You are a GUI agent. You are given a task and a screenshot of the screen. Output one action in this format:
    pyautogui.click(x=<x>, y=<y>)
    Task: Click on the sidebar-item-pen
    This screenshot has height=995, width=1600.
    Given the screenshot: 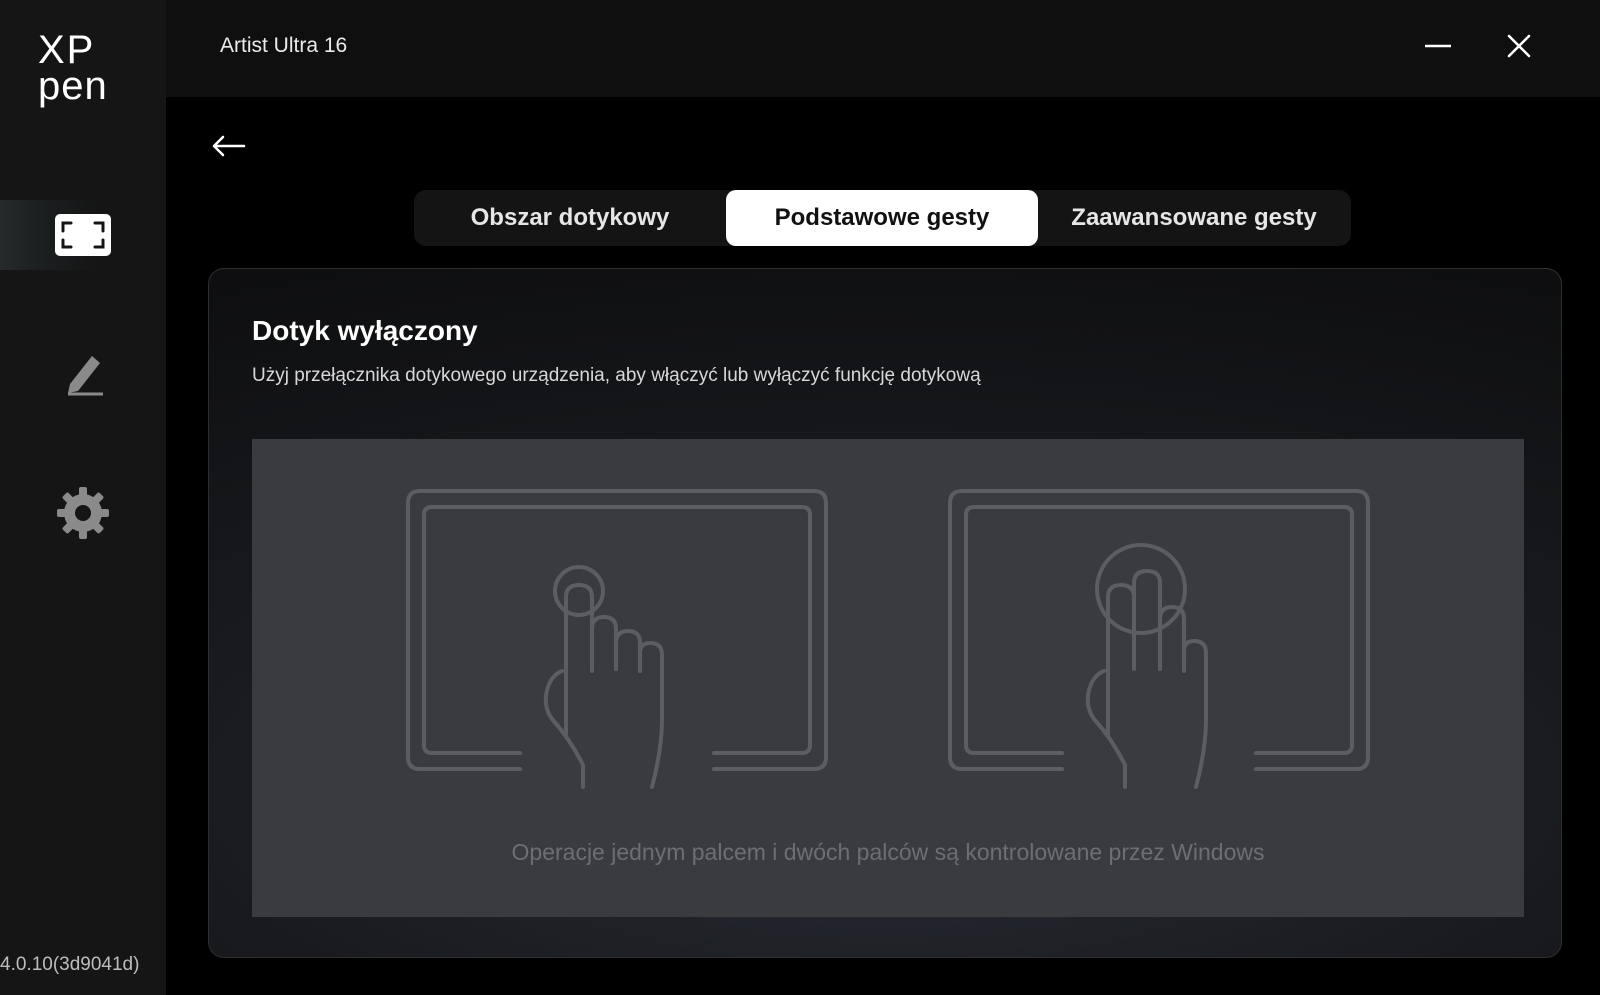 What is the action you would take?
    pyautogui.click(x=83, y=373)
    